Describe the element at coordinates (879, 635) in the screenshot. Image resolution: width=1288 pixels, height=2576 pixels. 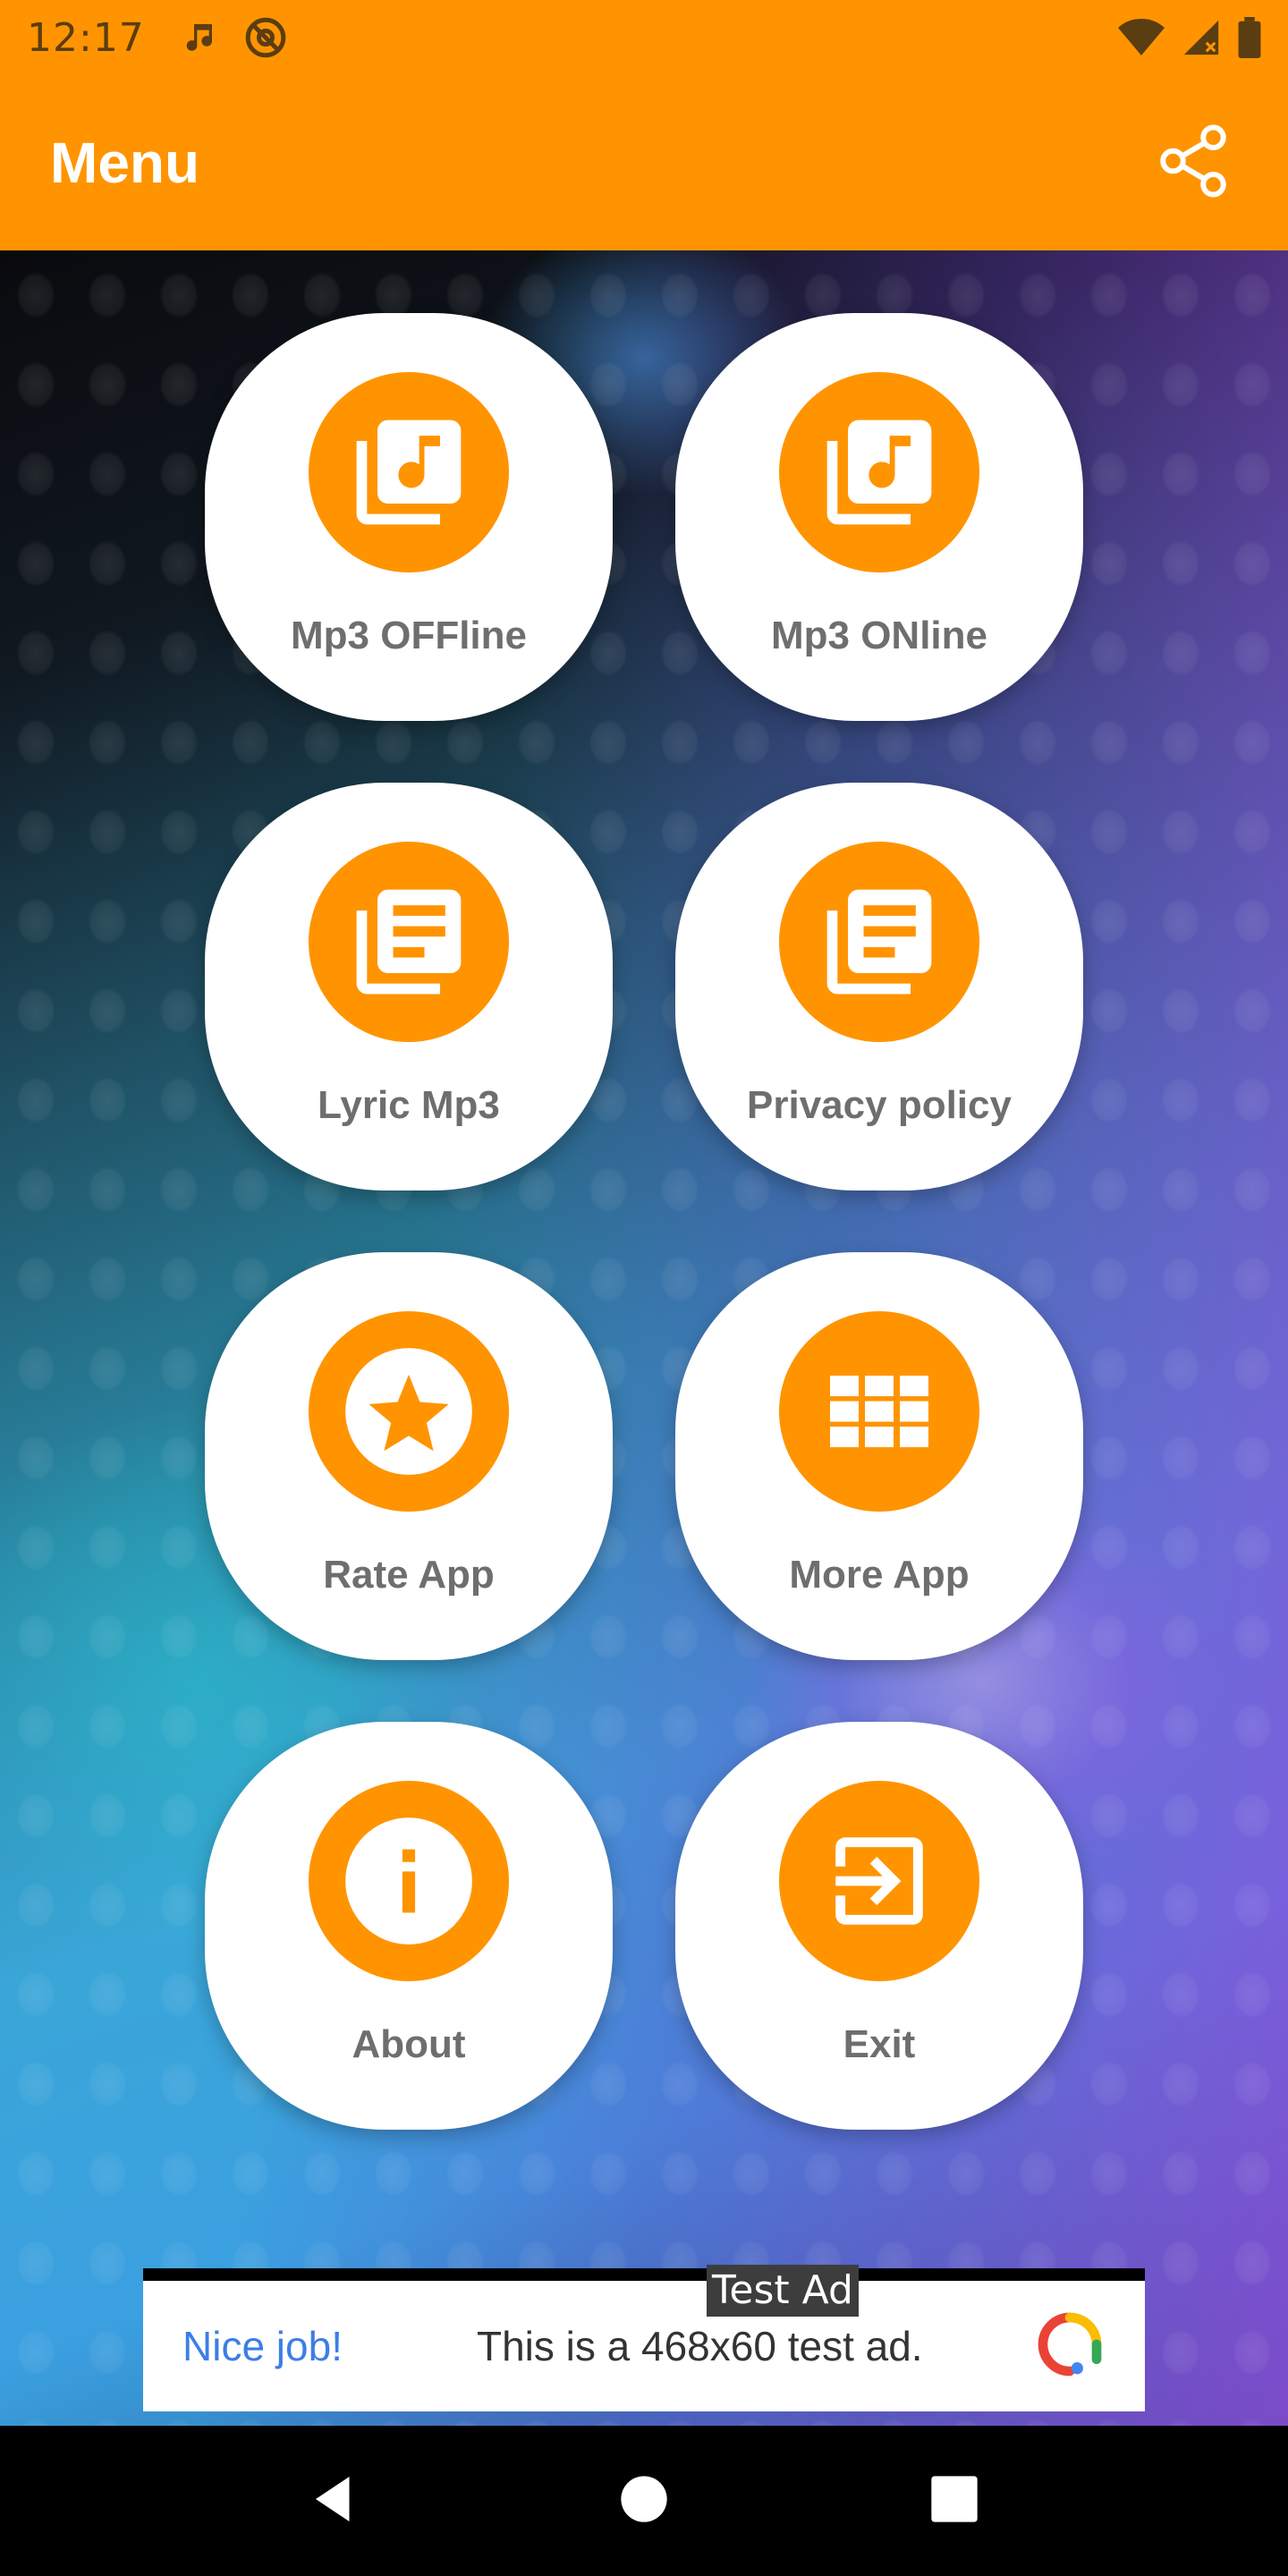
I see `menu-item-label: Mp3 ONline` at that location.